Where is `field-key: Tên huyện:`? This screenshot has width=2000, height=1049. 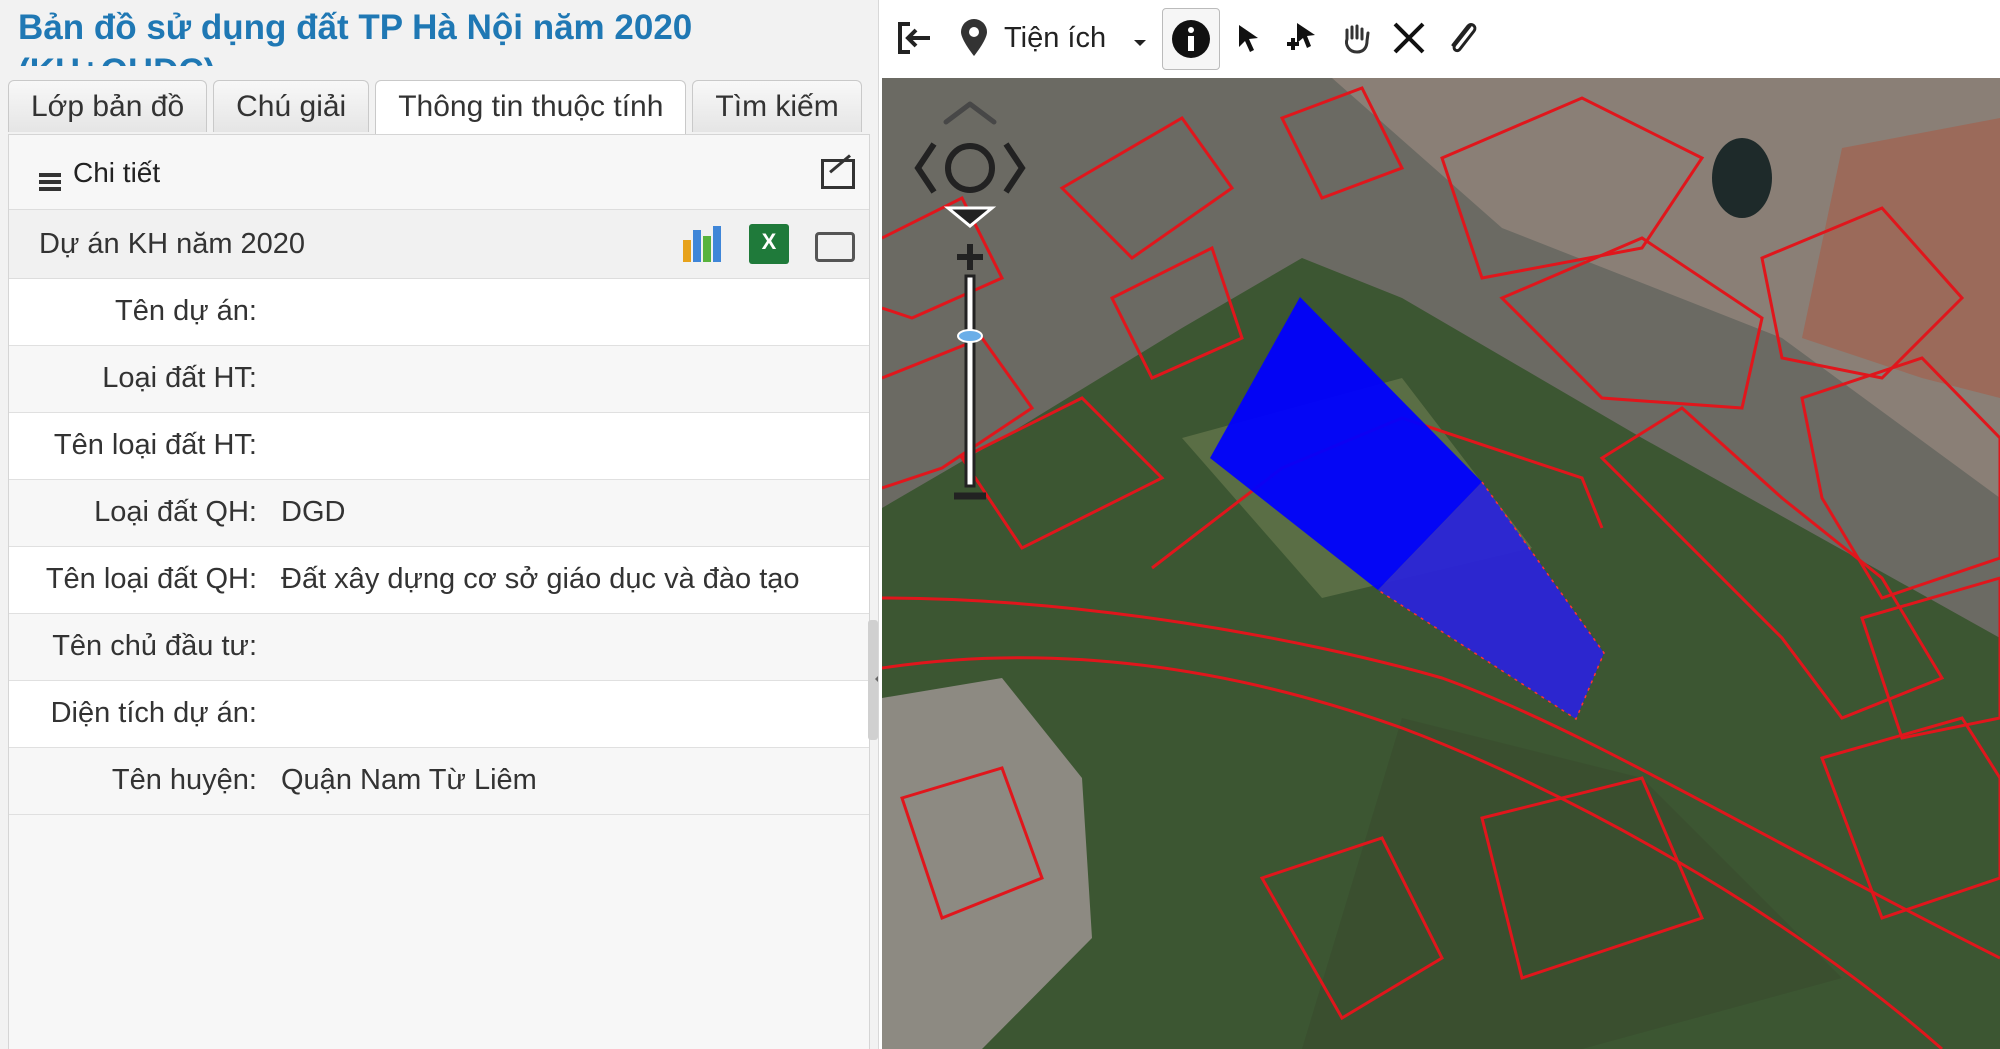 field-key: Tên huyện: is located at coordinates (184, 780).